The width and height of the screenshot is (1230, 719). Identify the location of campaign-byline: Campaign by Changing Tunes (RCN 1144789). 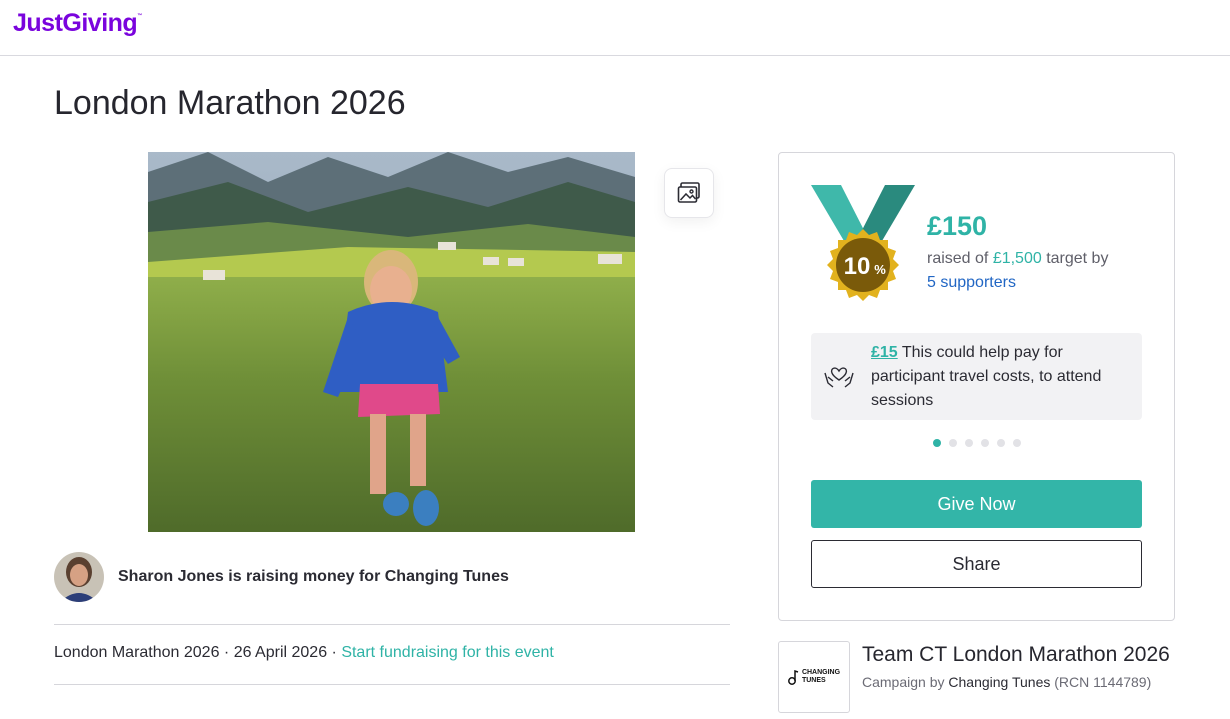
(1007, 682).